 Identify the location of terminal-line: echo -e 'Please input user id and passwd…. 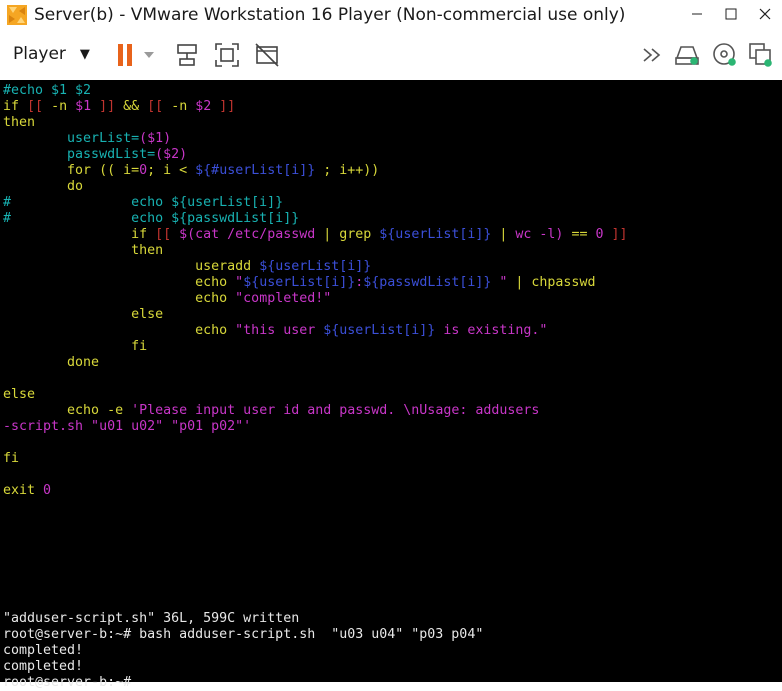
(271, 411).